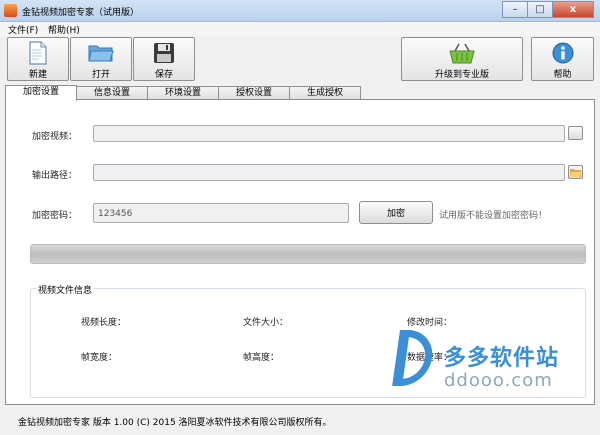 The width and height of the screenshot is (600, 435). I want to click on minimize-icon: –, so click(515, 9).